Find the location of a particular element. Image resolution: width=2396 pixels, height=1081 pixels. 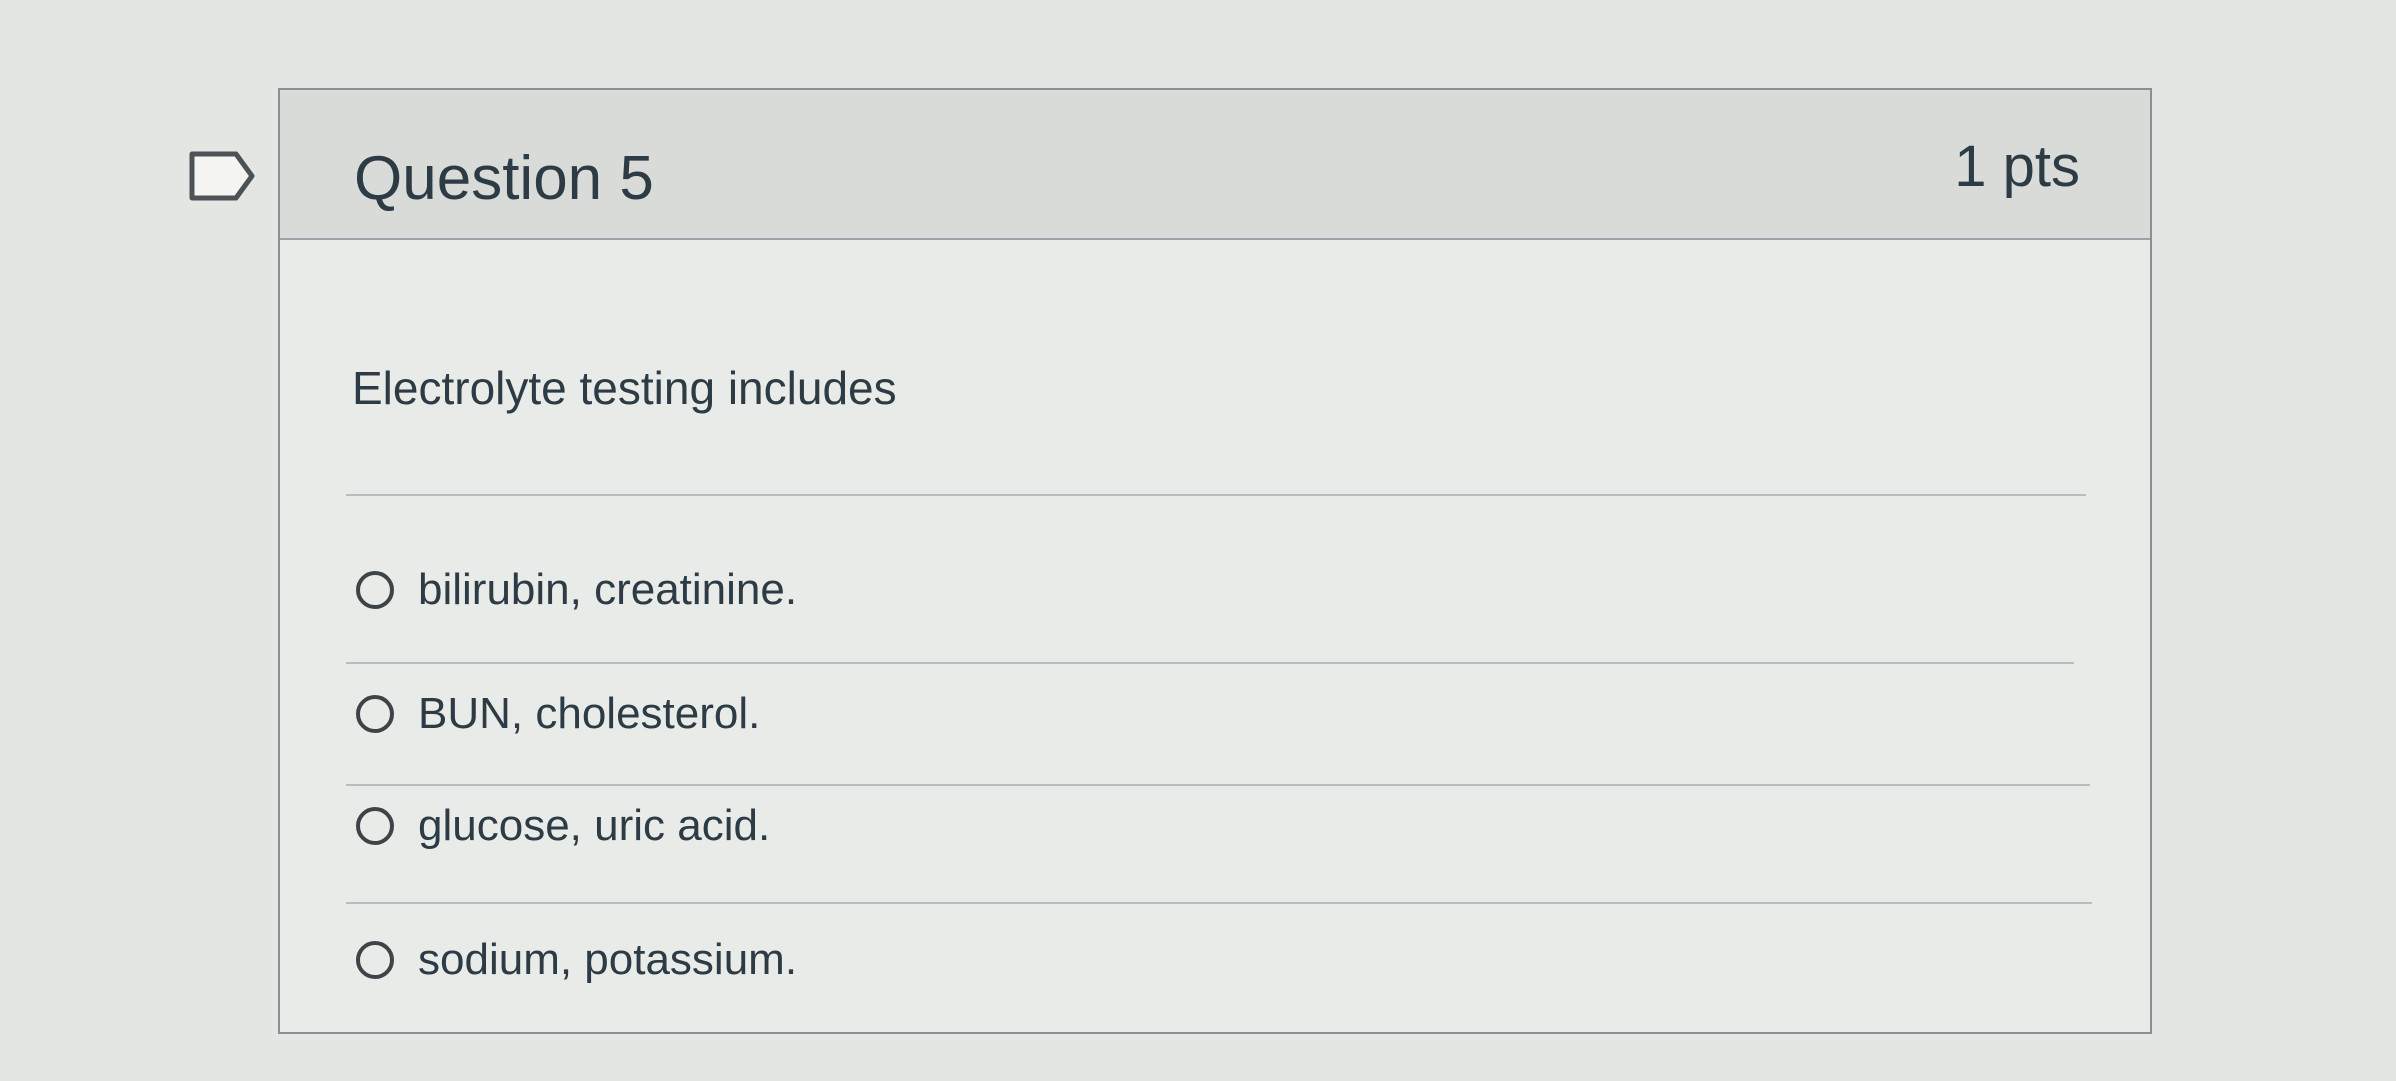

answer-label: BUN, cholesterol. is located at coordinates (589, 713).